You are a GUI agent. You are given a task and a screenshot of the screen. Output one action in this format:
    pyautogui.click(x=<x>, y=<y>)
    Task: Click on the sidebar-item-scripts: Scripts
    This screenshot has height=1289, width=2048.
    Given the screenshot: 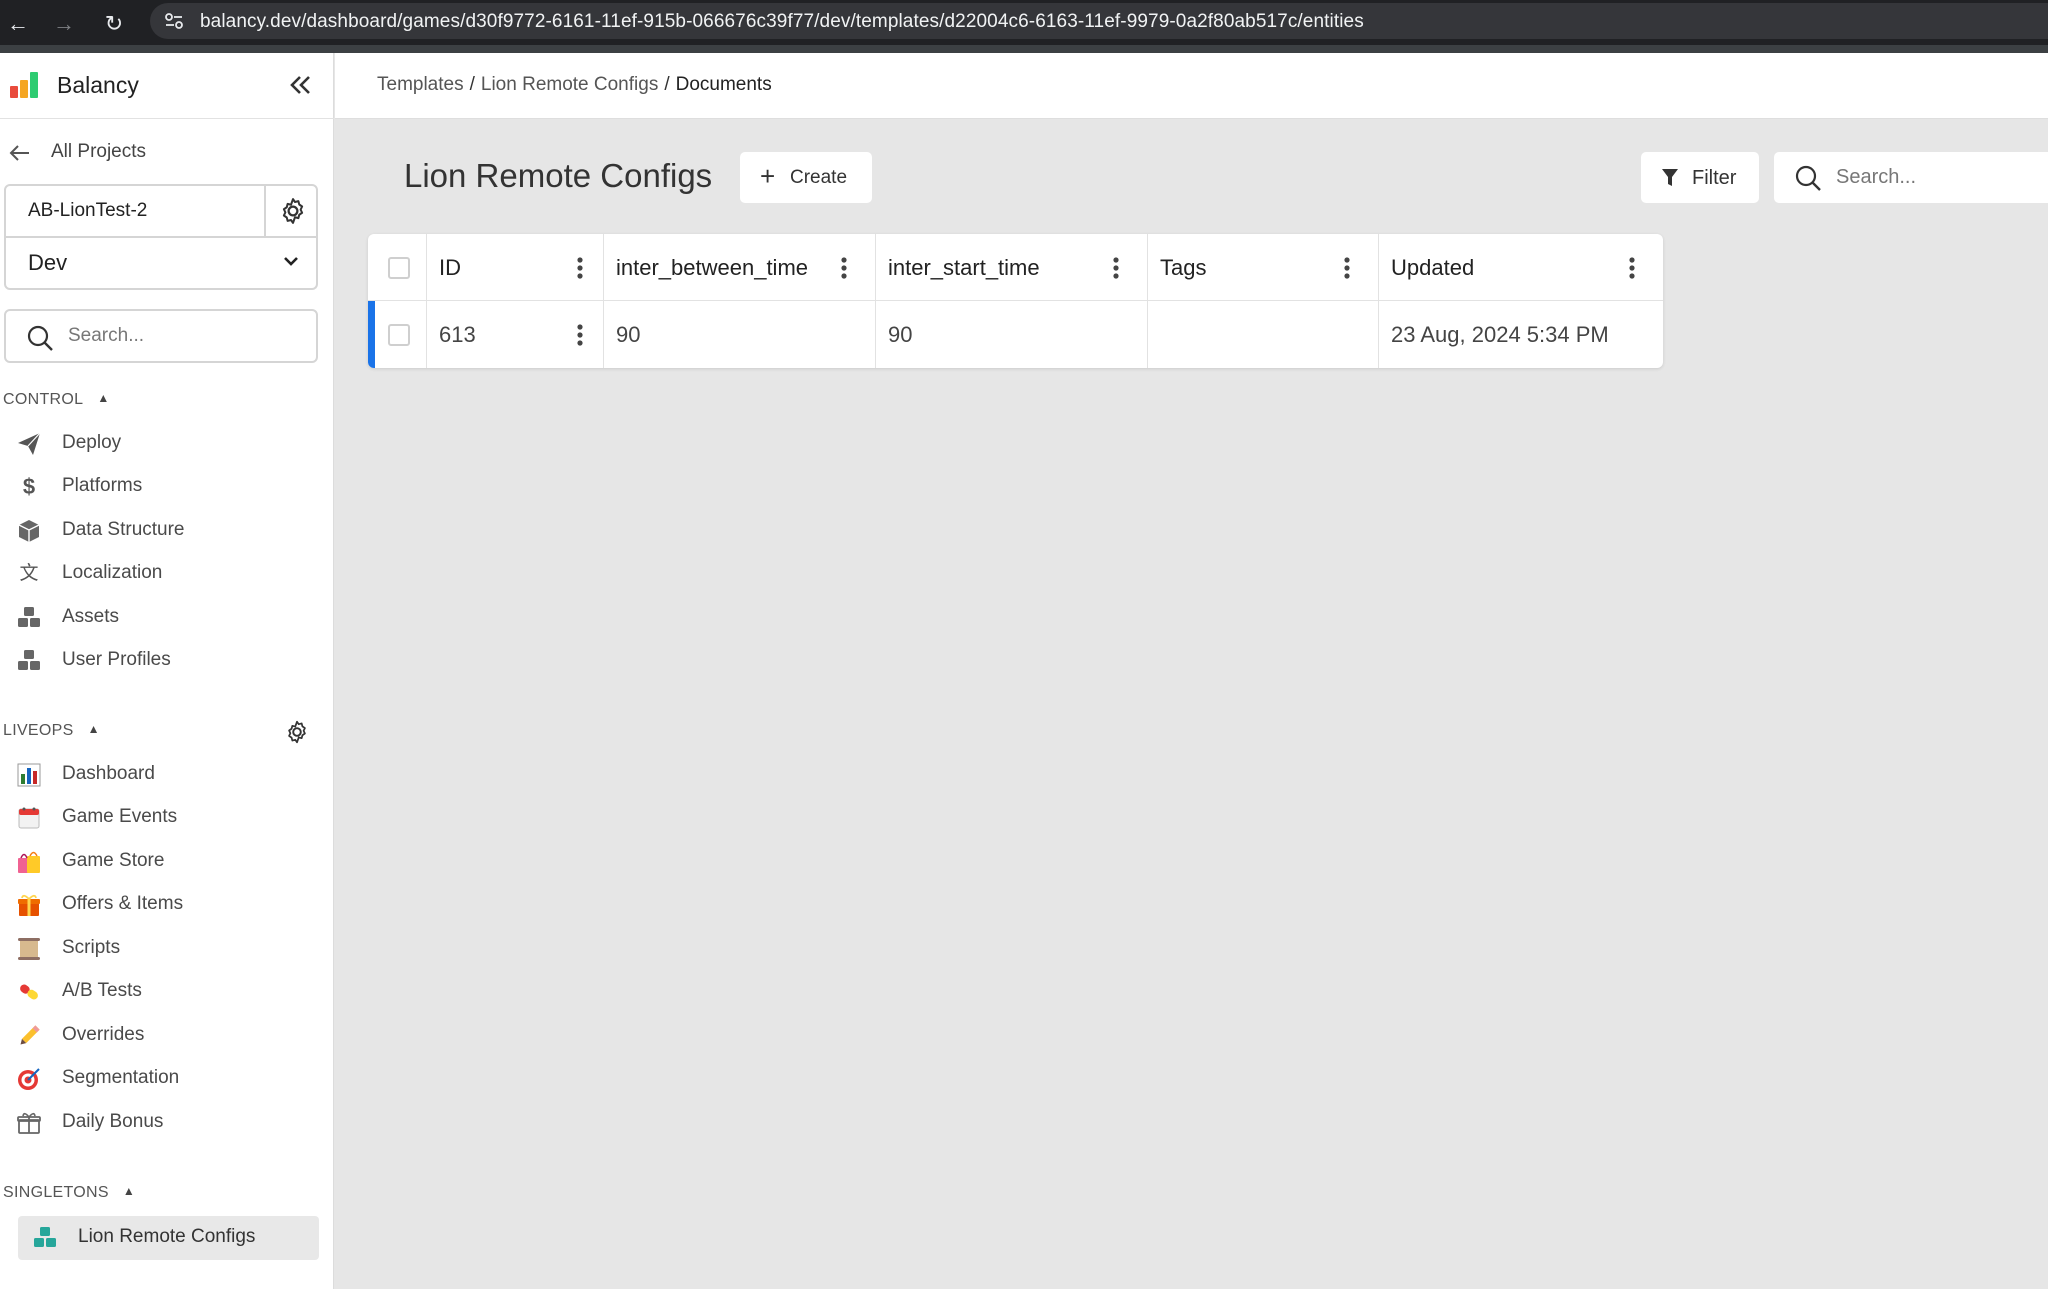 What is the action you would take?
    pyautogui.click(x=167, y=949)
    